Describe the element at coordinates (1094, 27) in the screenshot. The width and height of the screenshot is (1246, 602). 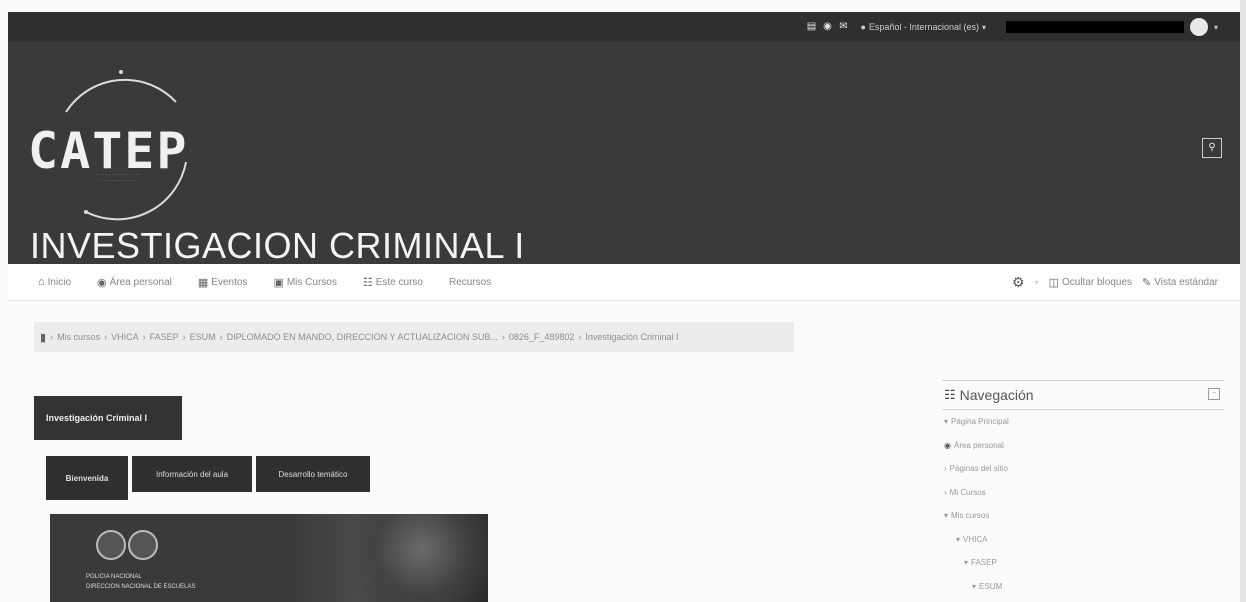
I see `redacted-user-name` at that location.